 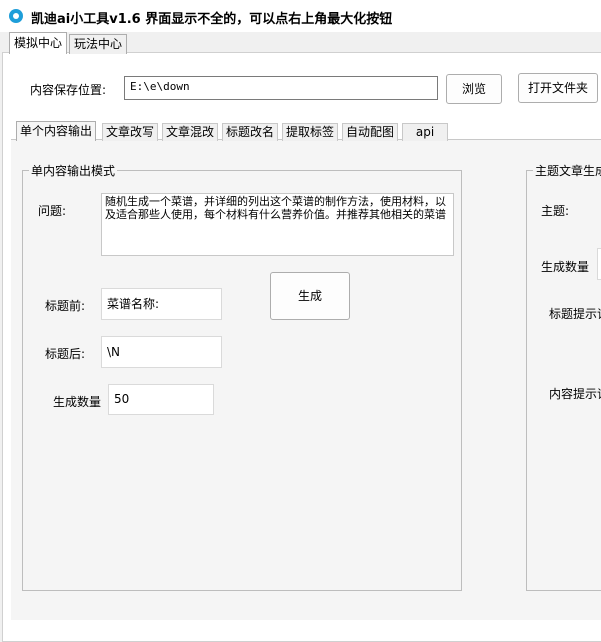 I want to click on tab-simulation-center: 模拟中心, so click(x=38, y=43).